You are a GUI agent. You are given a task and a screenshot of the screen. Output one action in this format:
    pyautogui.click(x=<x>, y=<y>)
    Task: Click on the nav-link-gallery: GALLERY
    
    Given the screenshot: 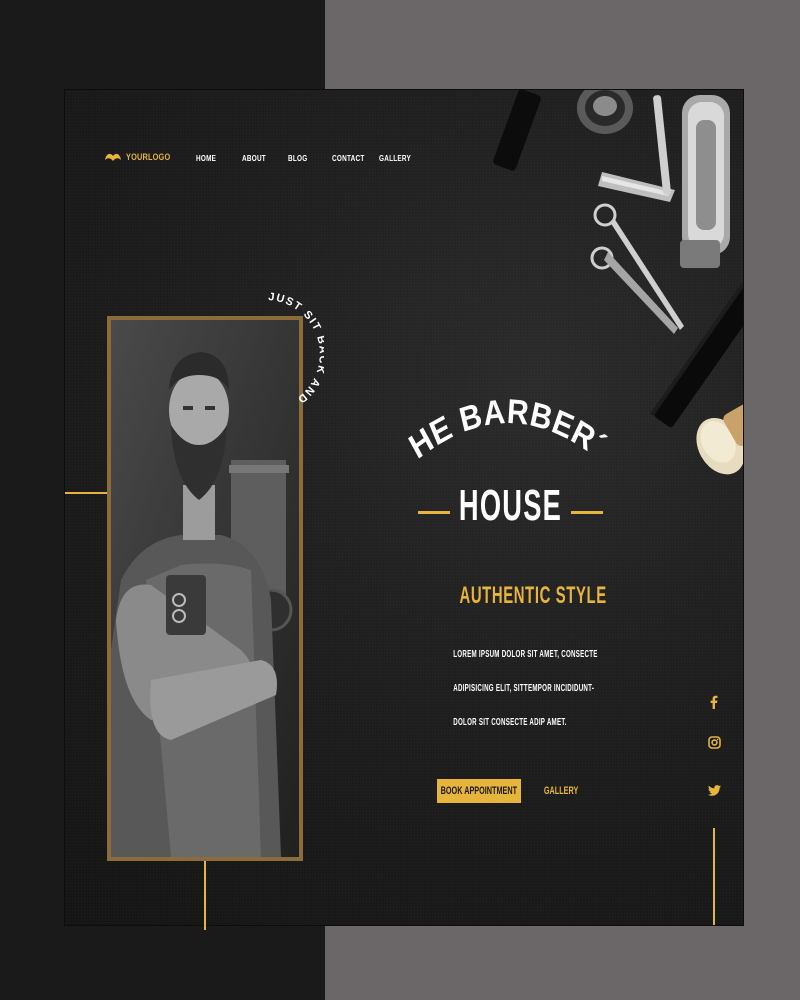 What is the action you would take?
    pyautogui.click(x=395, y=158)
    